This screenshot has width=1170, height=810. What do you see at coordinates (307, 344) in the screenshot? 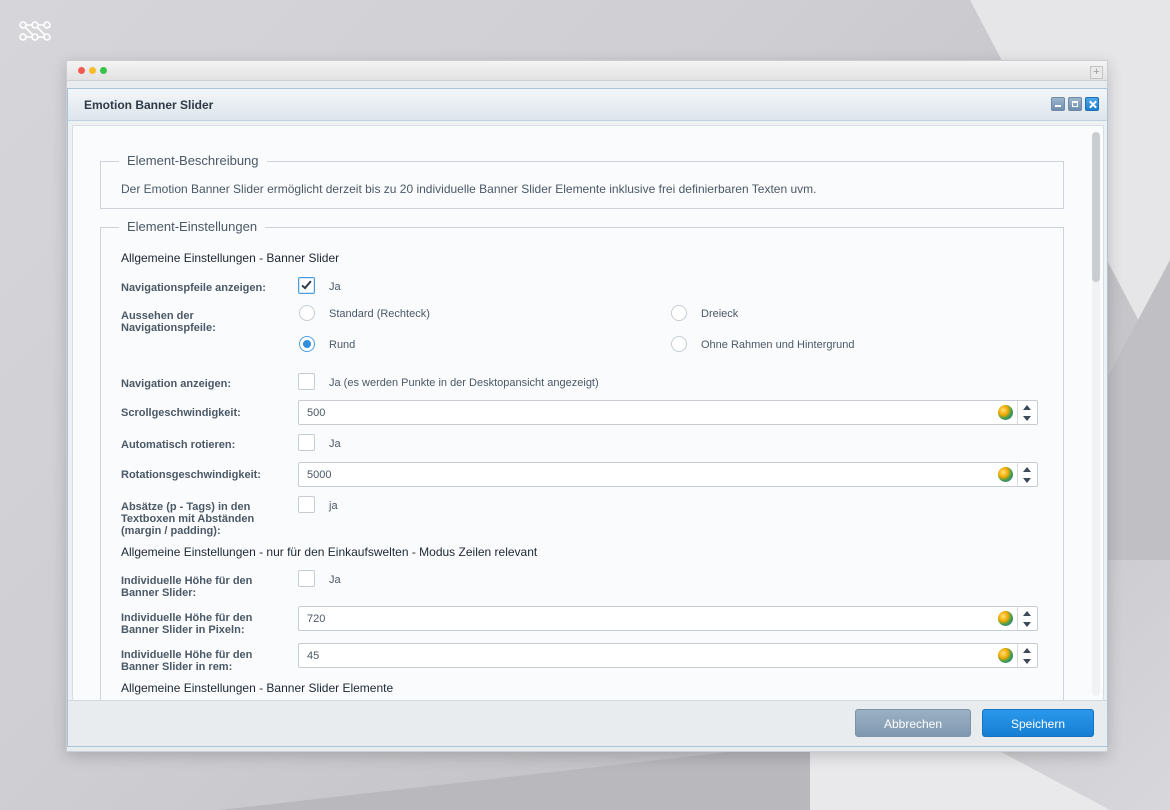
I see `arrow-style-radio-round` at bounding box center [307, 344].